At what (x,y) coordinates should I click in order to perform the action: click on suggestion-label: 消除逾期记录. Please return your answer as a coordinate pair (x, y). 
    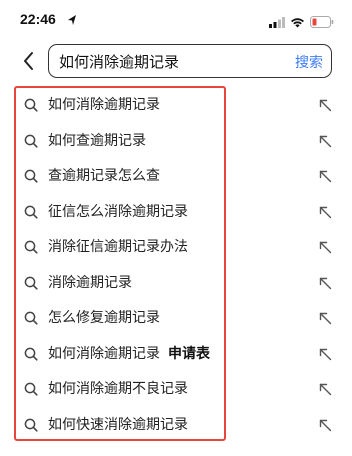
    Looking at the image, I should click on (90, 282).